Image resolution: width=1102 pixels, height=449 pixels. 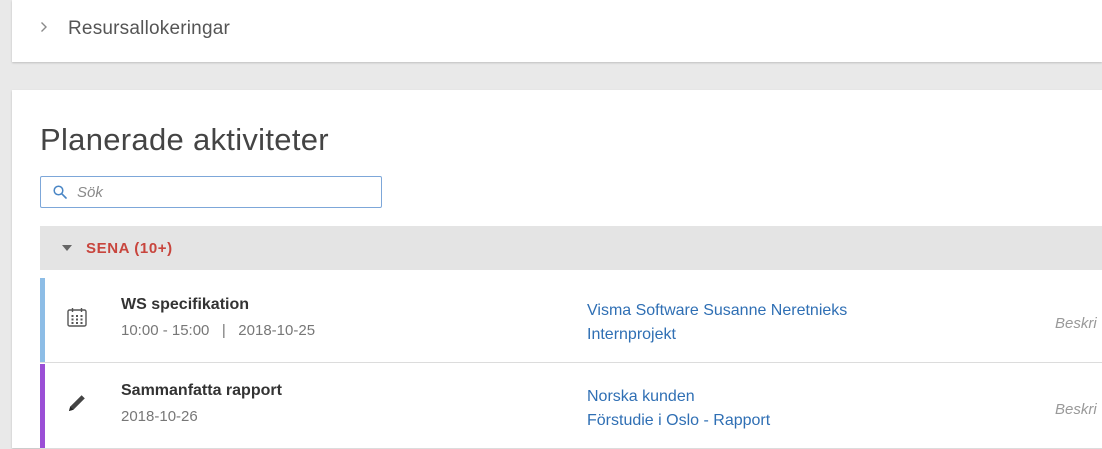 What do you see at coordinates (77, 317) in the screenshot?
I see `calendar-icon` at bounding box center [77, 317].